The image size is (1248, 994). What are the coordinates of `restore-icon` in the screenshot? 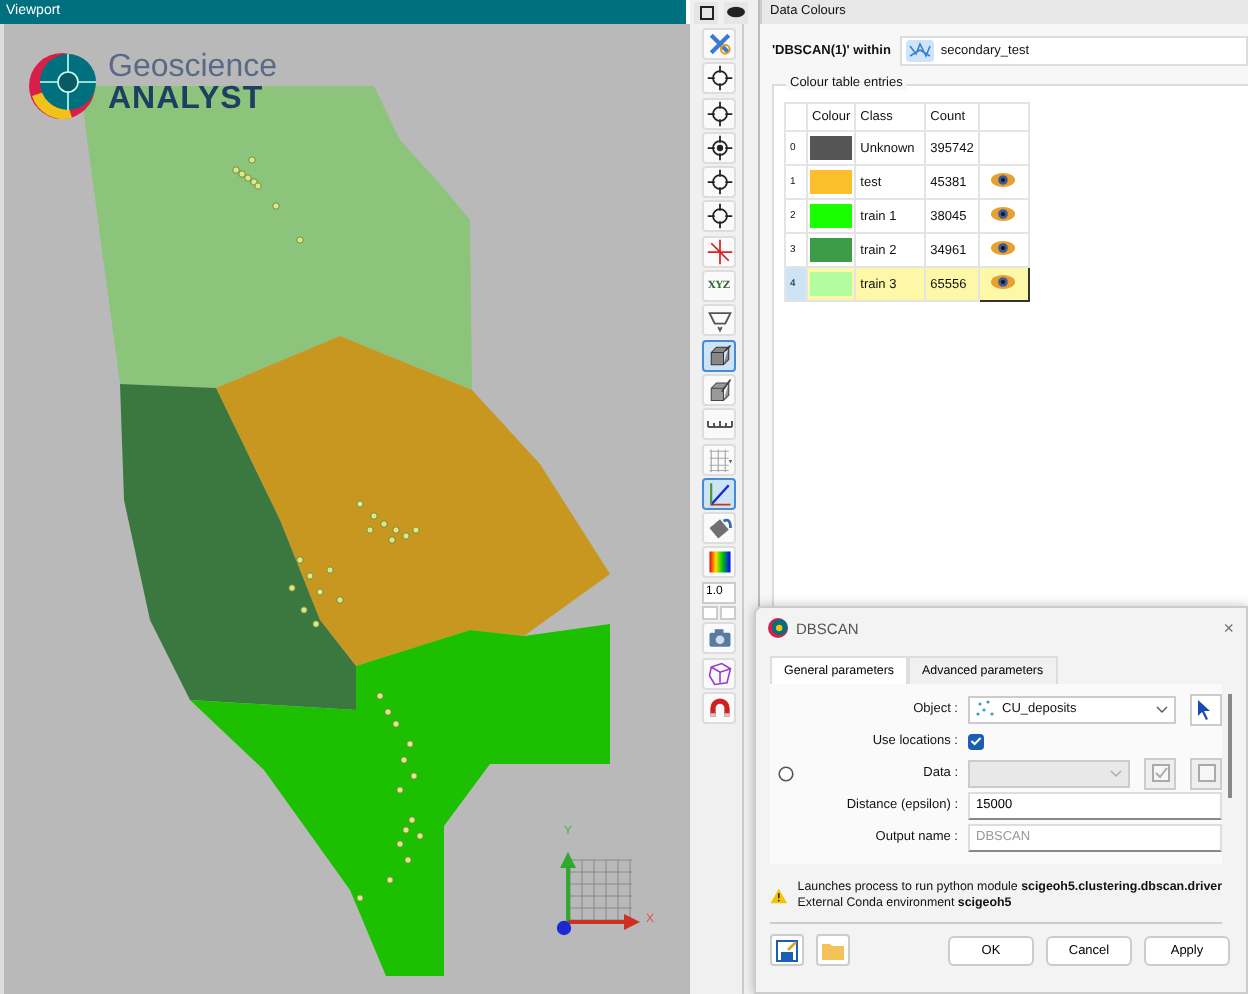 It's located at (706, 12).